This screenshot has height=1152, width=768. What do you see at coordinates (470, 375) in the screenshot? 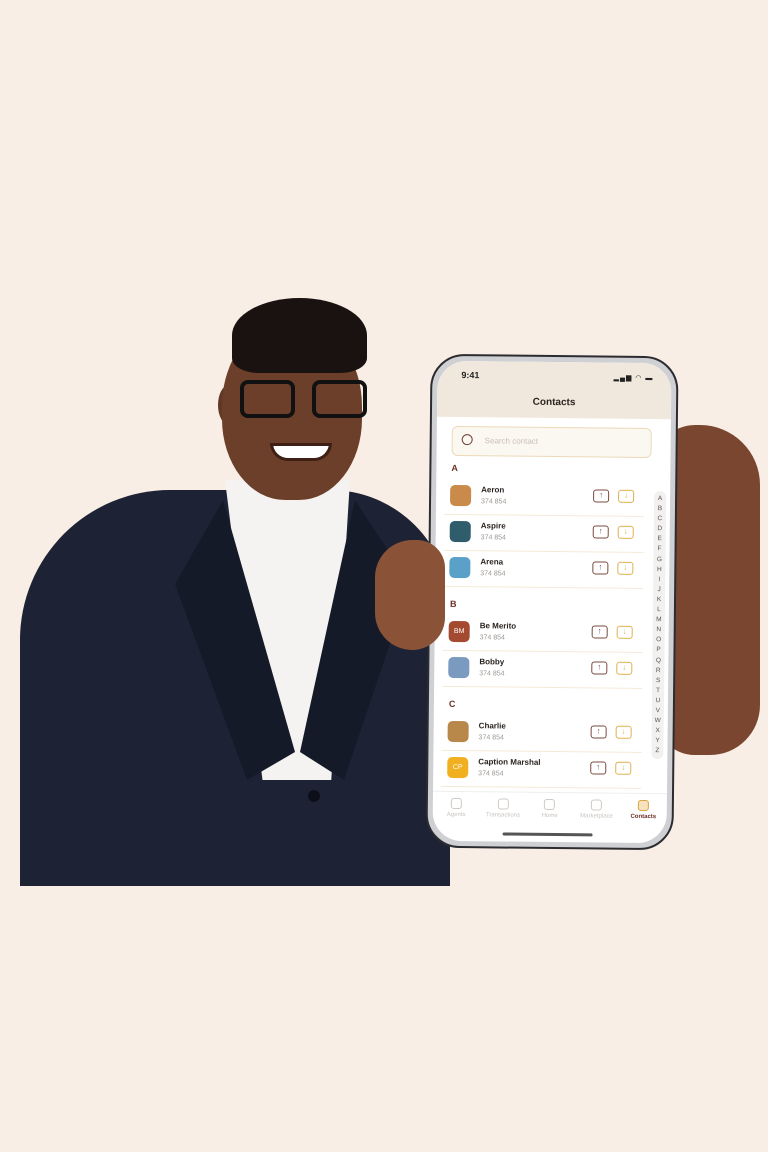
I see `status-time: 9:41` at bounding box center [470, 375].